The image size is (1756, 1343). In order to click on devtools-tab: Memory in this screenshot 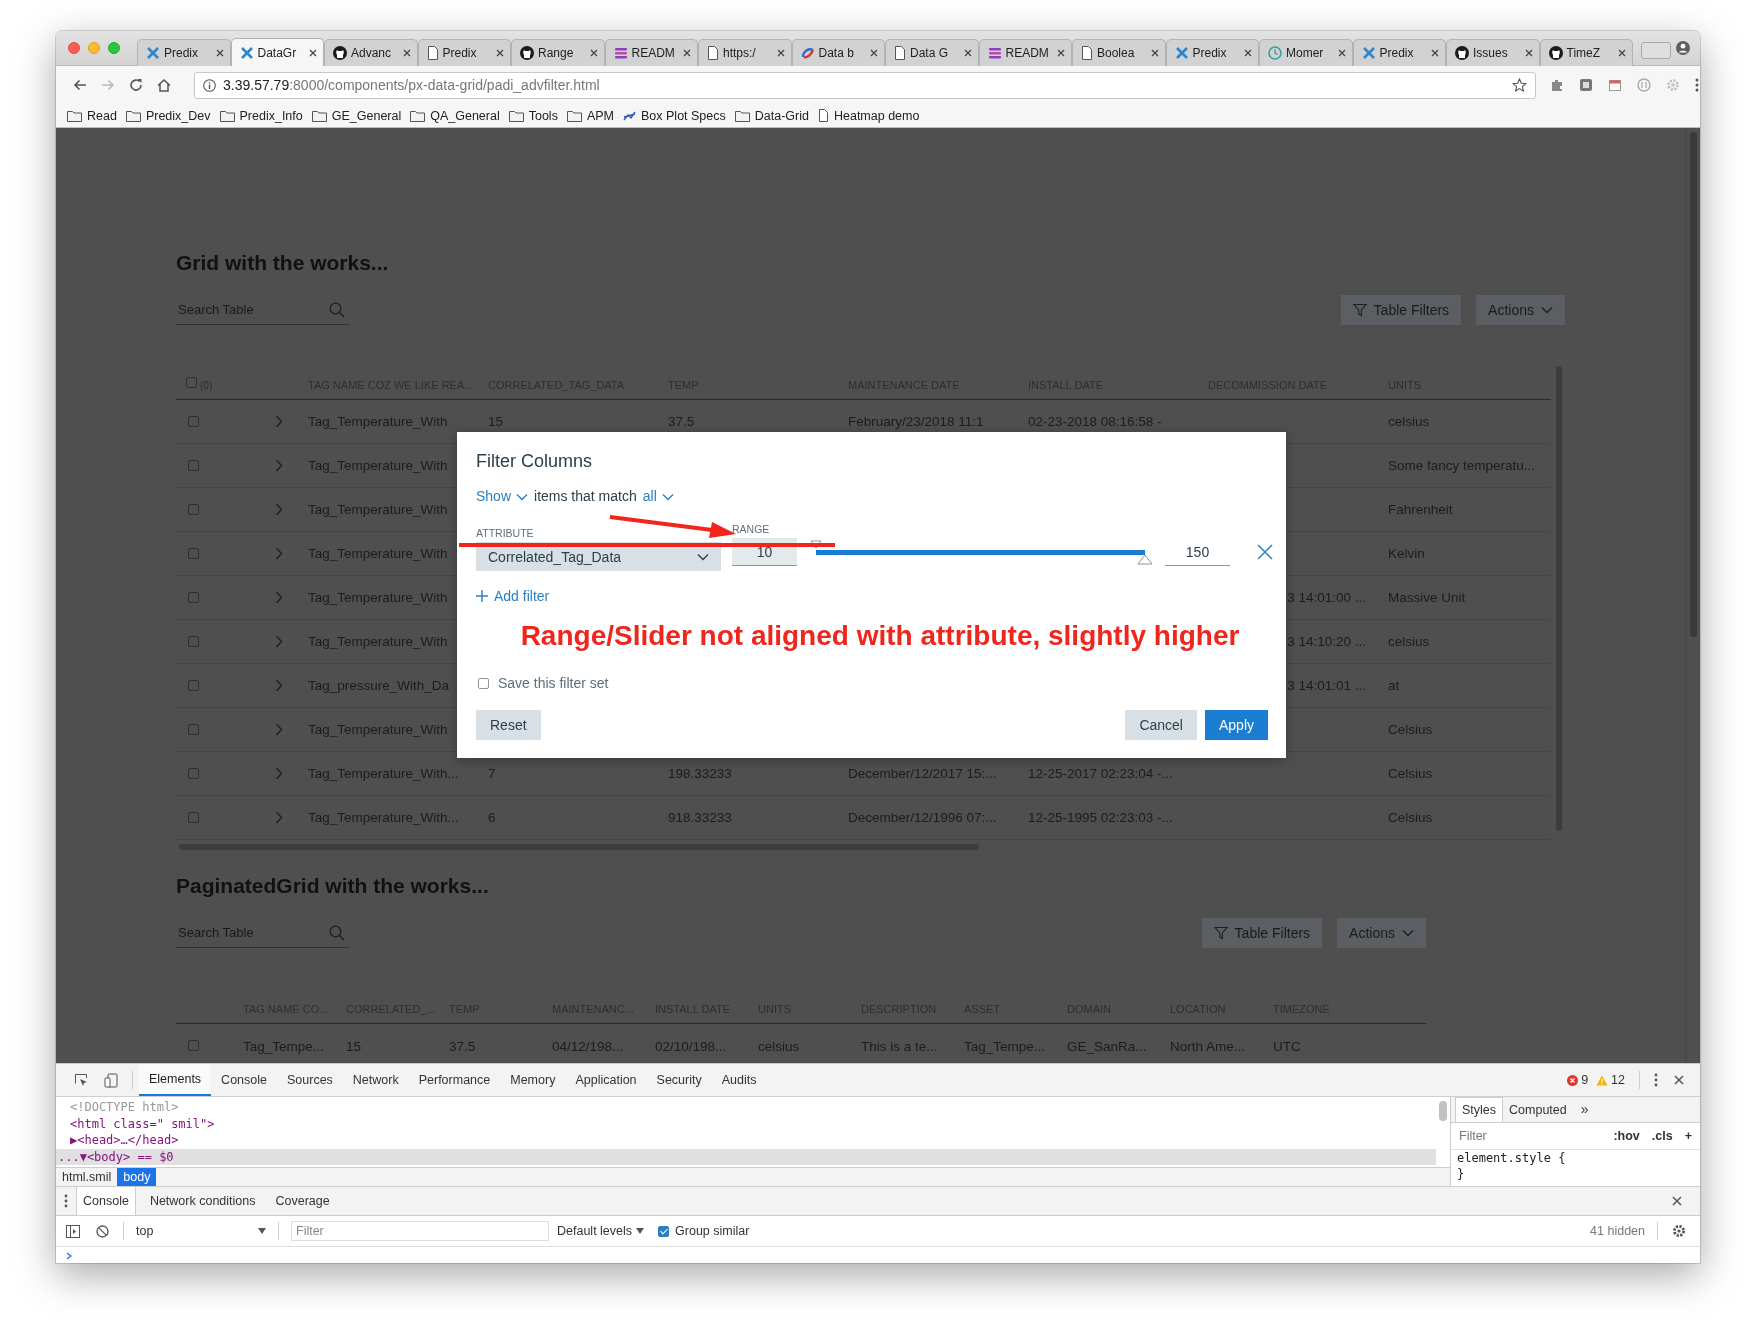, I will do `click(533, 1080)`.